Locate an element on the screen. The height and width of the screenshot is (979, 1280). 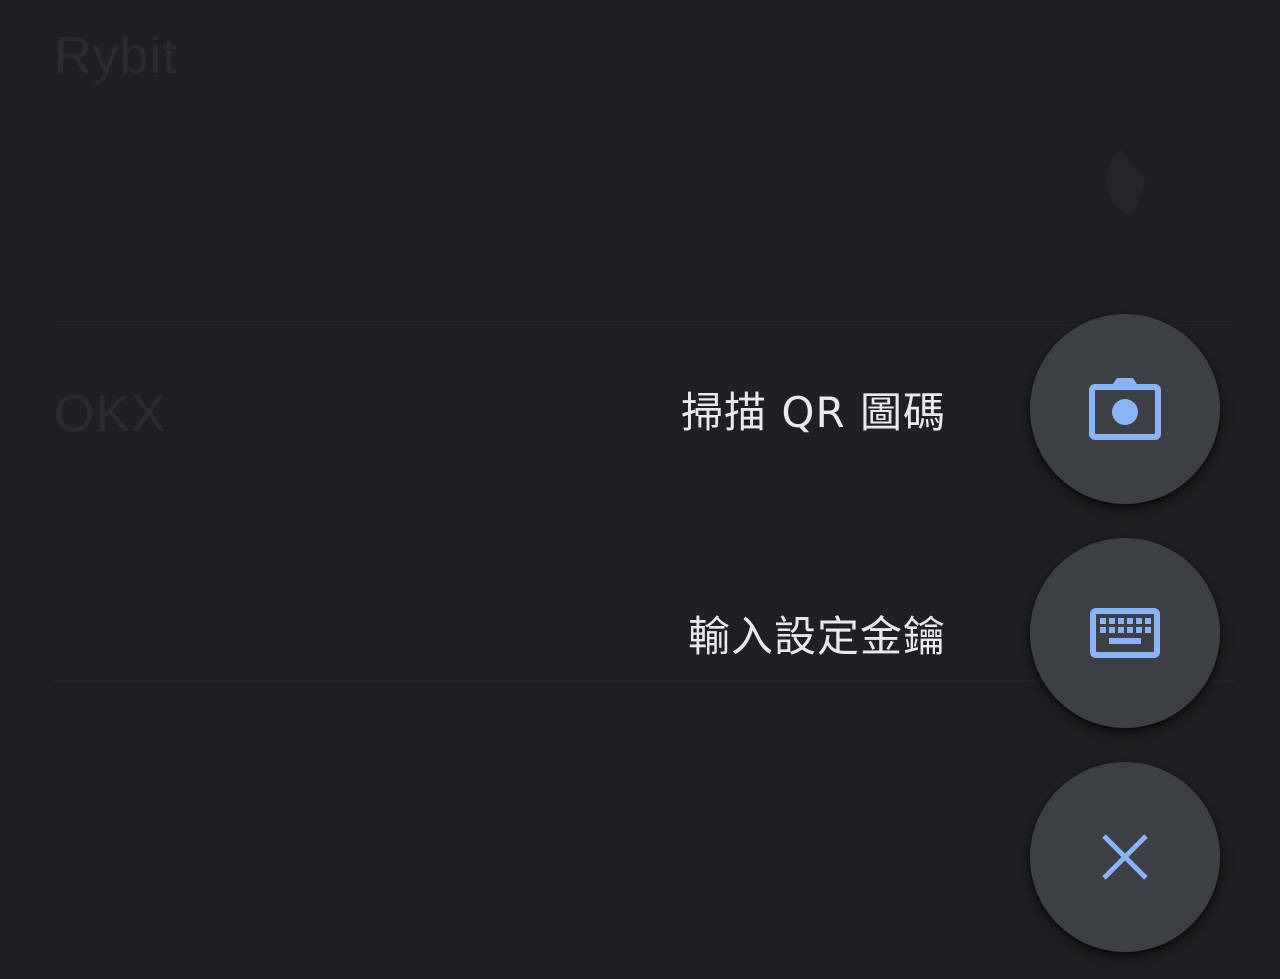
close-button is located at coordinates (1125, 857).